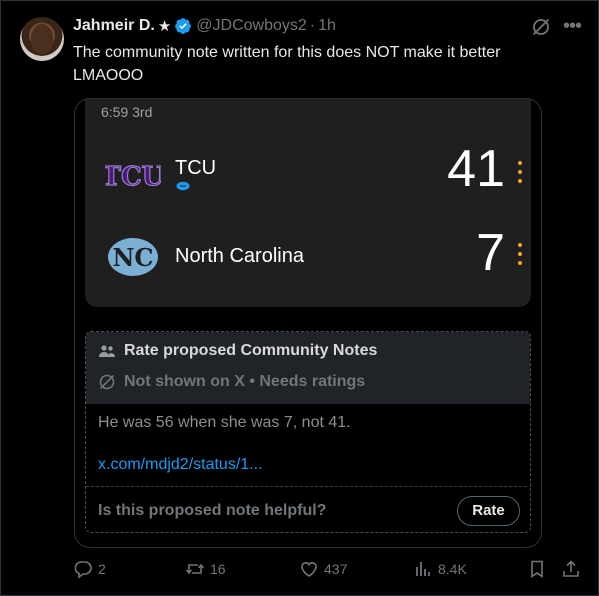 The height and width of the screenshot is (596, 599). Describe the element at coordinates (183, 186) in the screenshot. I see `possession-football-icon` at that location.